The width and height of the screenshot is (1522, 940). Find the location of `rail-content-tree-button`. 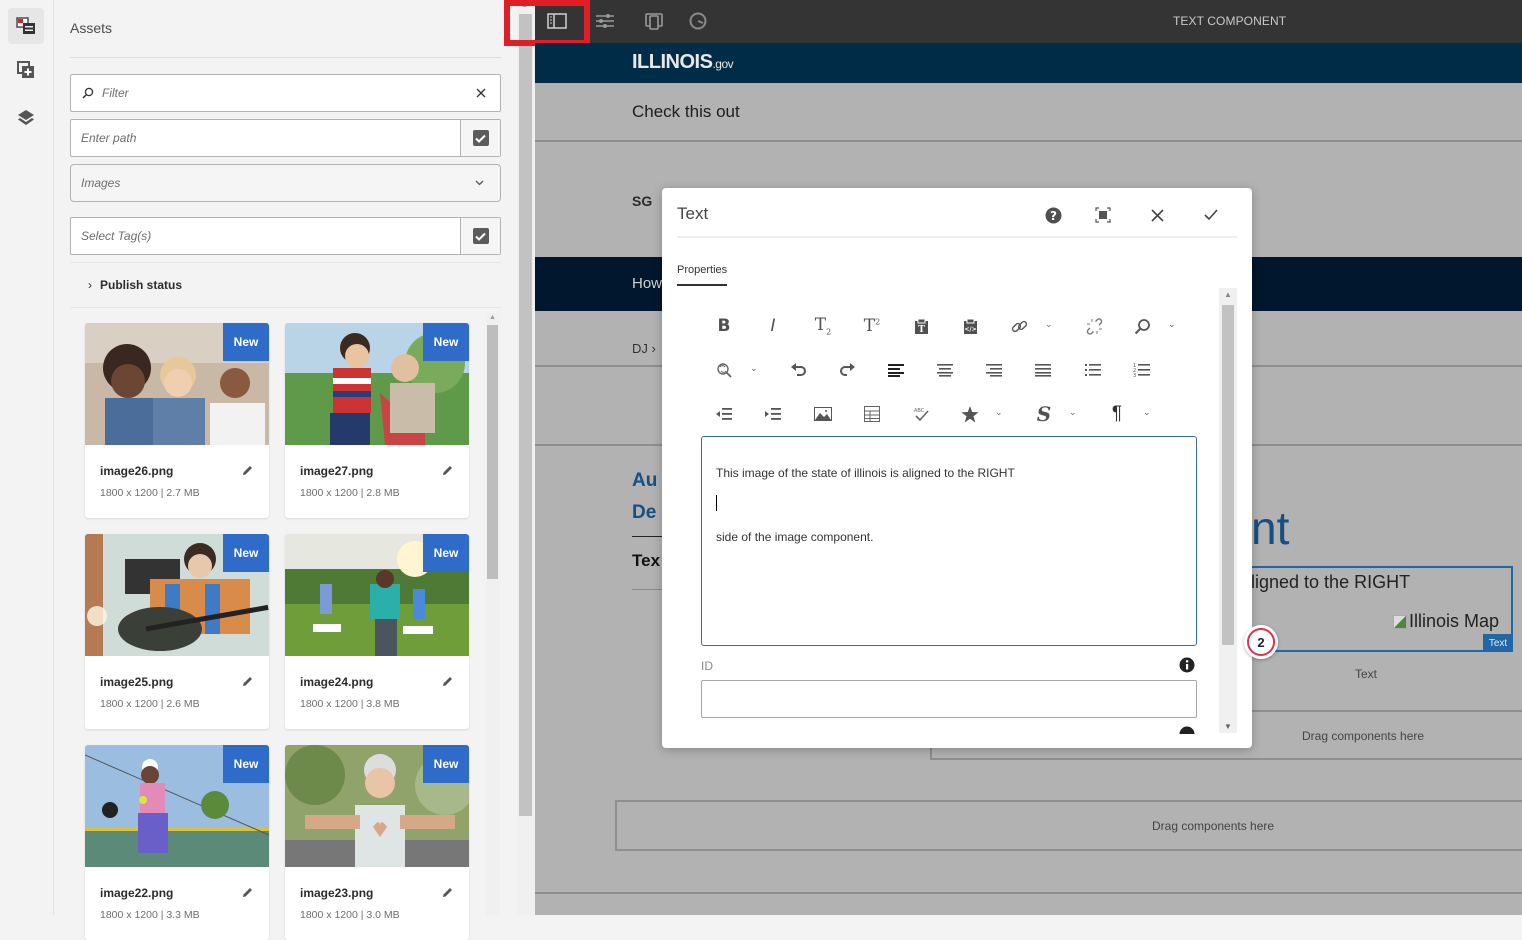

rail-content-tree-button is located at coordinates (26, 118).